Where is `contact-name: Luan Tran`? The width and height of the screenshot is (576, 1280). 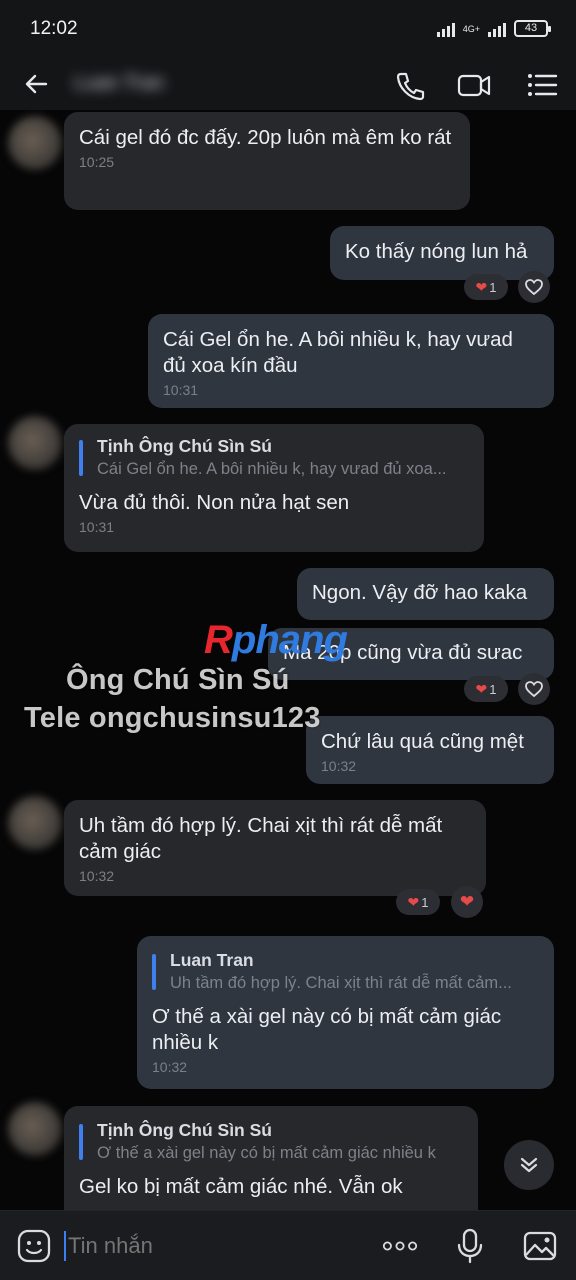
contact-name: Luan Tran is located at coordinates (119, 83).